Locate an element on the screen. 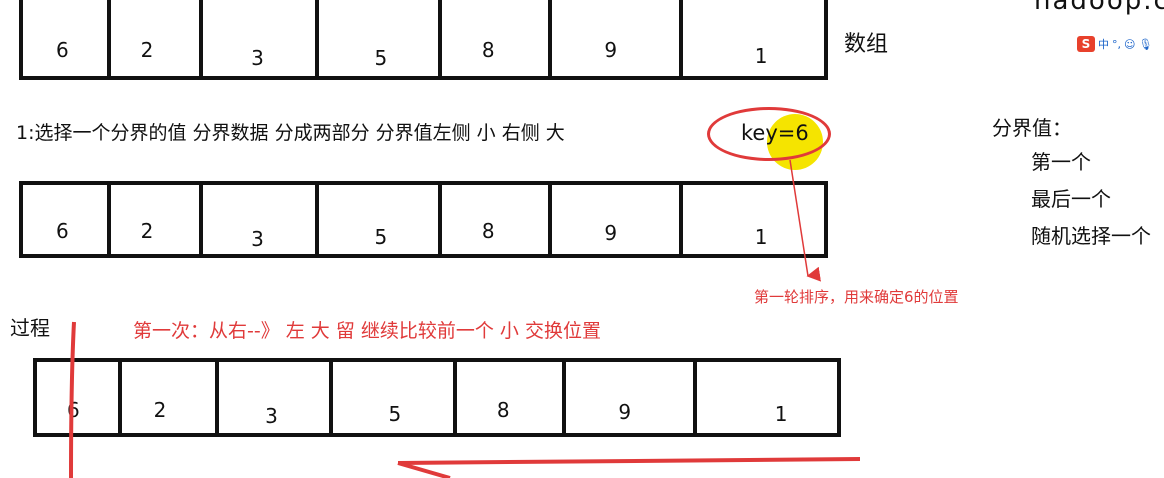  first-pass-description: 第一次：从右--》 左 大 留 继续比较前一个 小 交换位置 is located at coordinates (367, 331).